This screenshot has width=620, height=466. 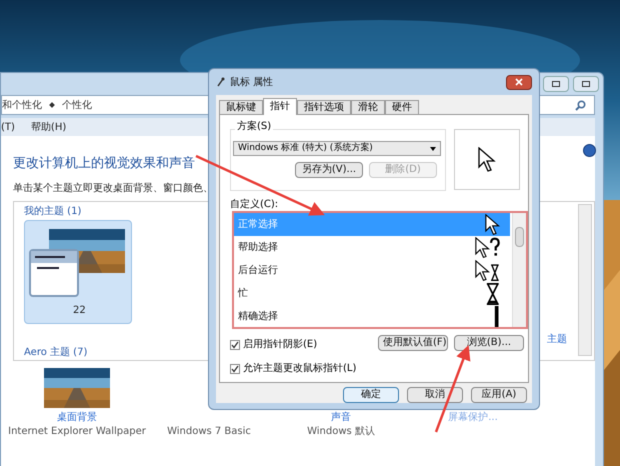 I want to click on theme-tile: 22, so click(x=78, y=272).